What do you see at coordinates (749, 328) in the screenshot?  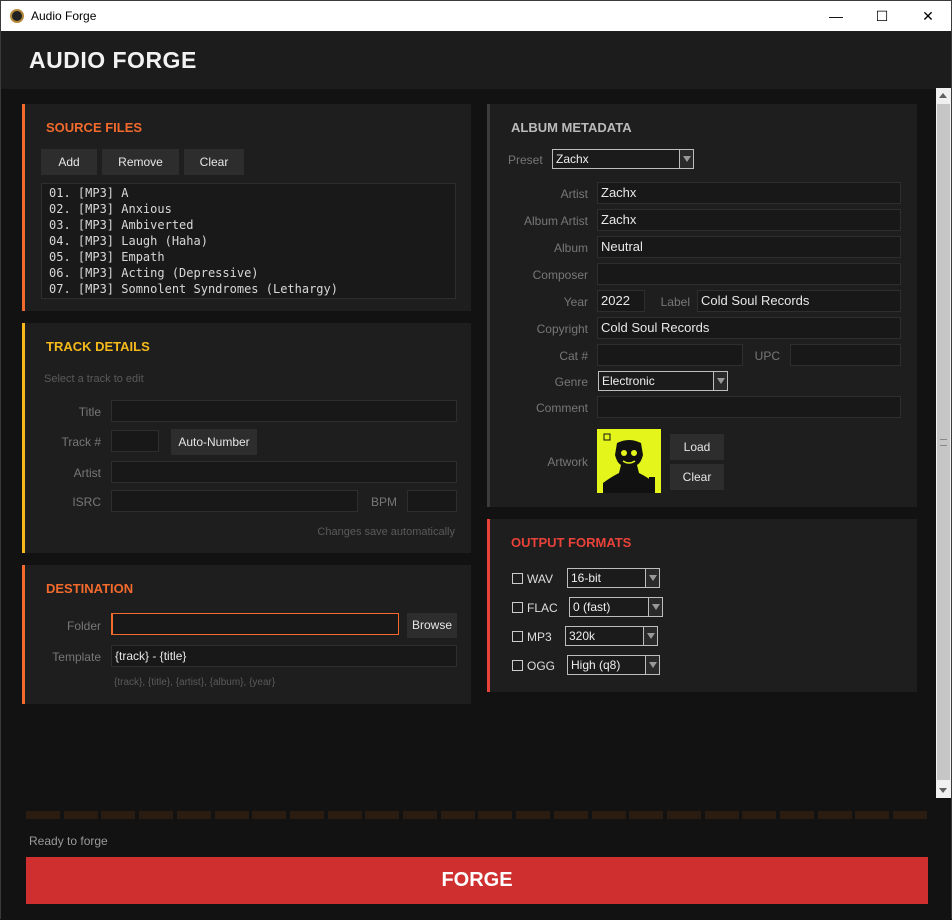 I see `copyright-input: Cold Soul Records` at bounding box center [749, 328].